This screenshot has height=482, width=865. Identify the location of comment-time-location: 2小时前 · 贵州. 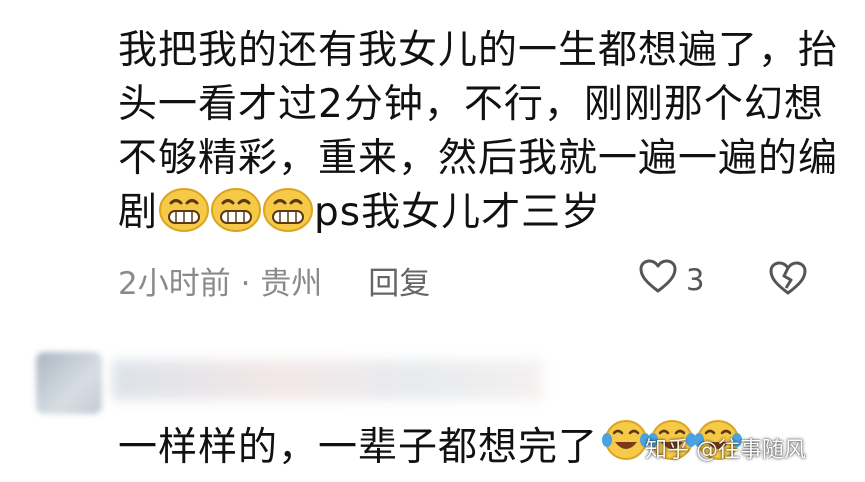
(220, 283).